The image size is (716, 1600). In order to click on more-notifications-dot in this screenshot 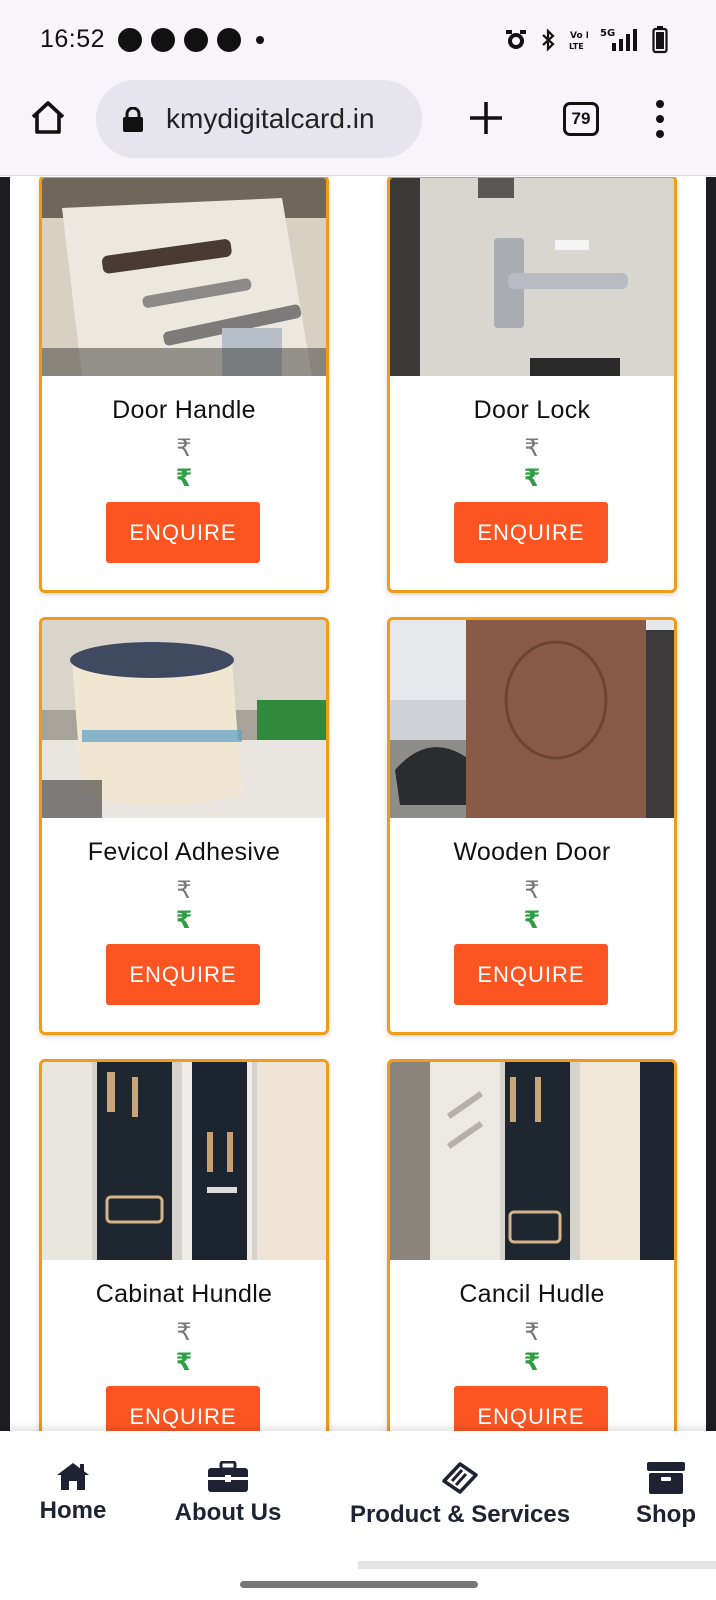, I will do `click(260, 40)`.